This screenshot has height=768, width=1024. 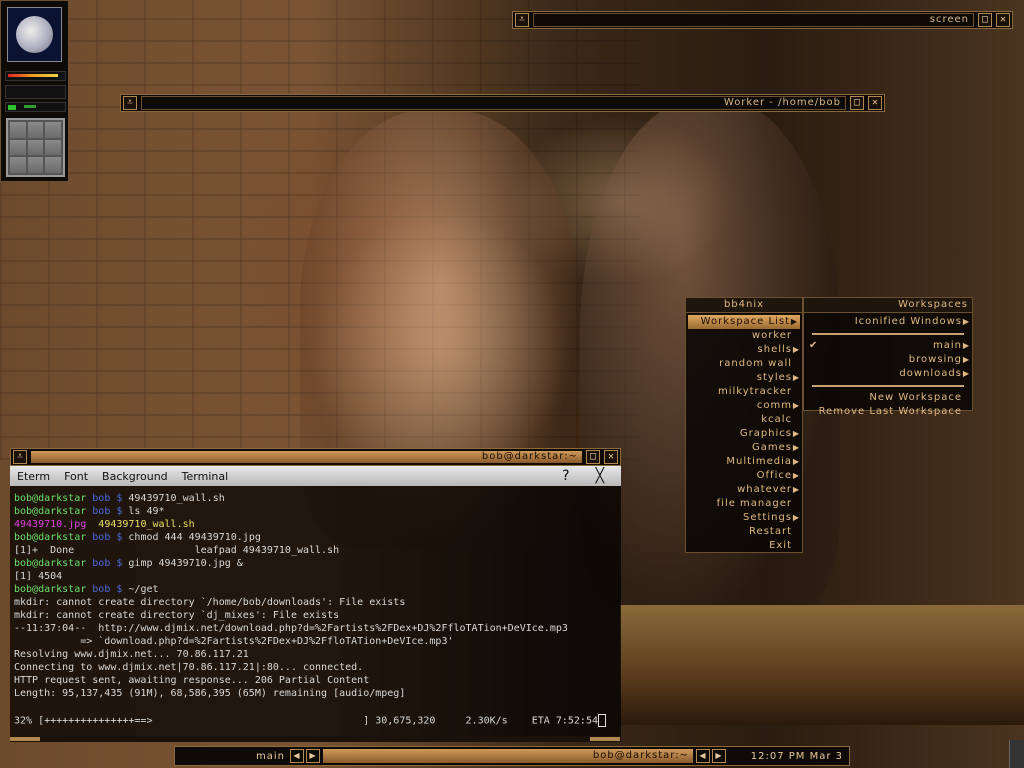 I want to click on prev-workspace-button: ◀, so click(x=297, y=756).